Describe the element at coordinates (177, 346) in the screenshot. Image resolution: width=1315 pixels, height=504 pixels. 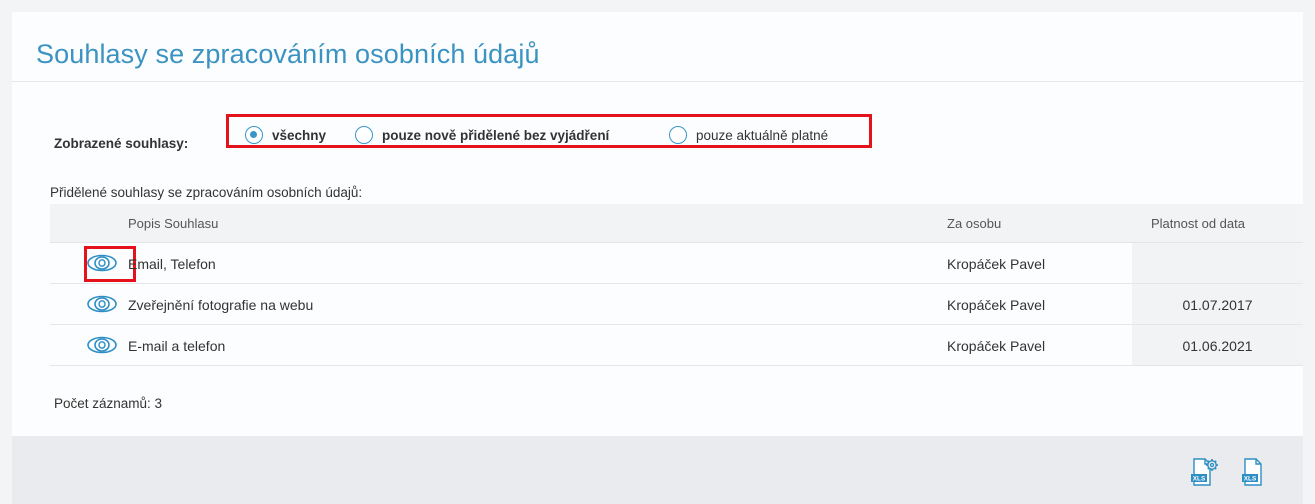
I see `row-description: E-mail a telefon` at that location.